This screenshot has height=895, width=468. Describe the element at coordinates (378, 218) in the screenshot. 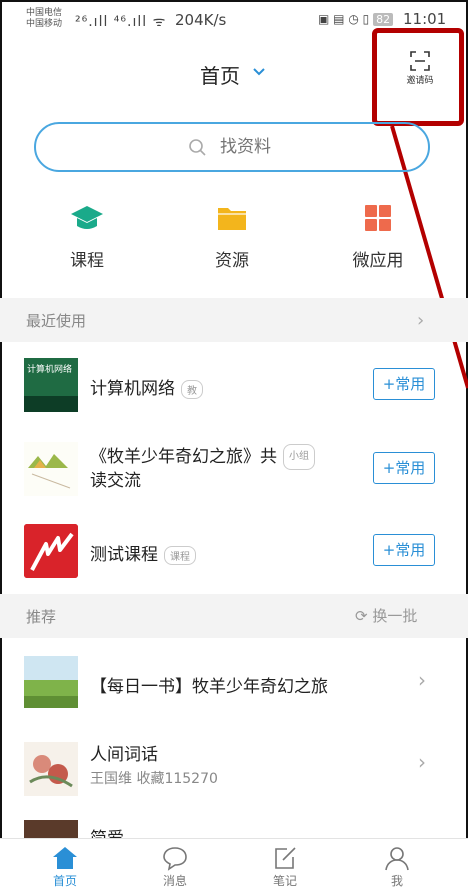

I see `grid-apps-icon` at that location.